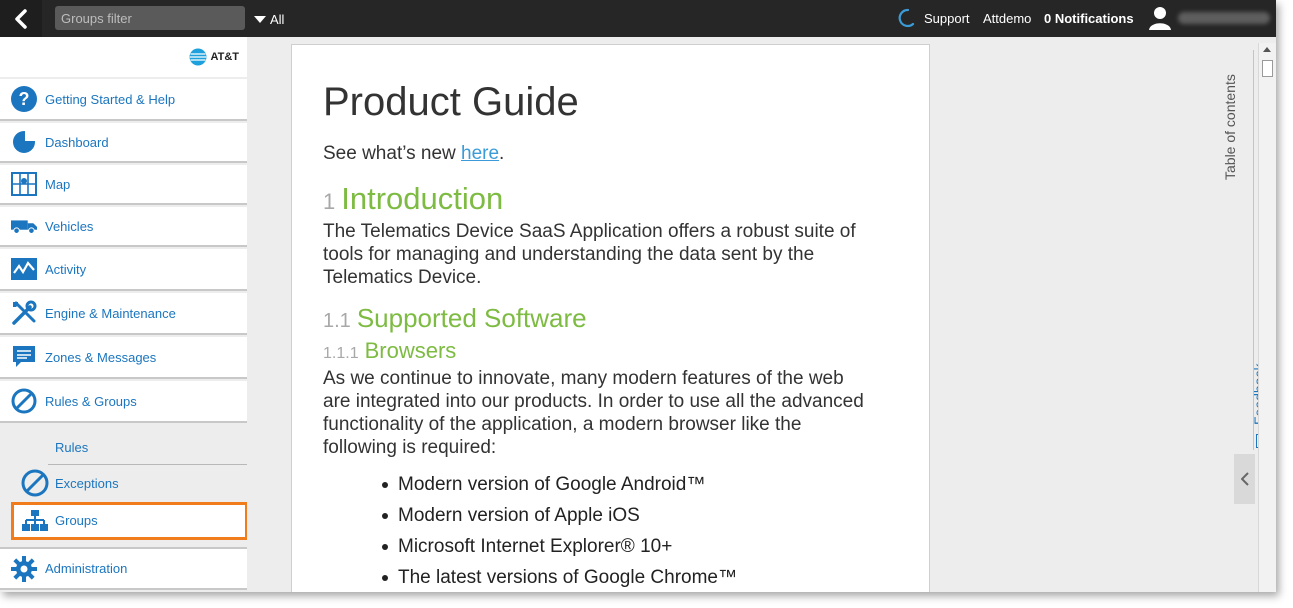  Describe the element at coordinates (24, 142) in the screenshot. I see `pie-chart-icon` at that location.